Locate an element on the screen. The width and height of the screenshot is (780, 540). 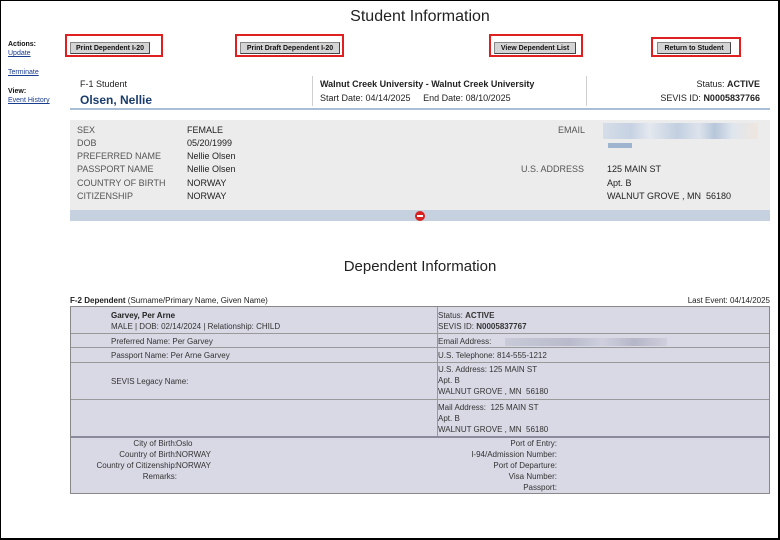
city-of-birth-value: Oslo is located at coordinates (184, 443).